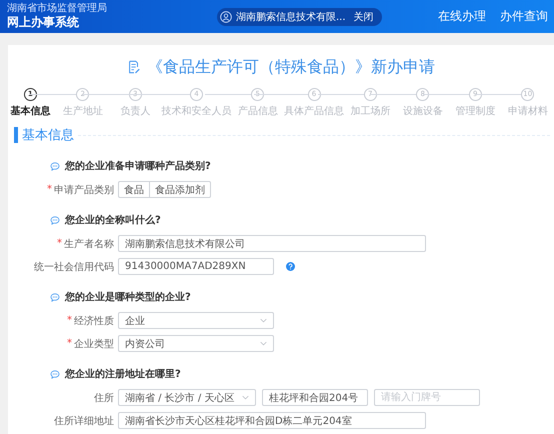 This screenshot has height=434, width=554. I want to click on question-text: 您的企业准备申请哪种产品类别?, so click(138, 166).